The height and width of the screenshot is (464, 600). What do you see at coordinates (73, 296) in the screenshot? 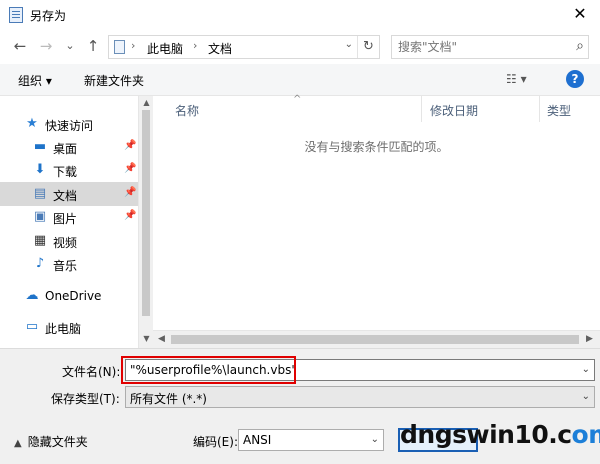
I see `sidebar-item-label: OneDrive` at bounding box center [73, 296].